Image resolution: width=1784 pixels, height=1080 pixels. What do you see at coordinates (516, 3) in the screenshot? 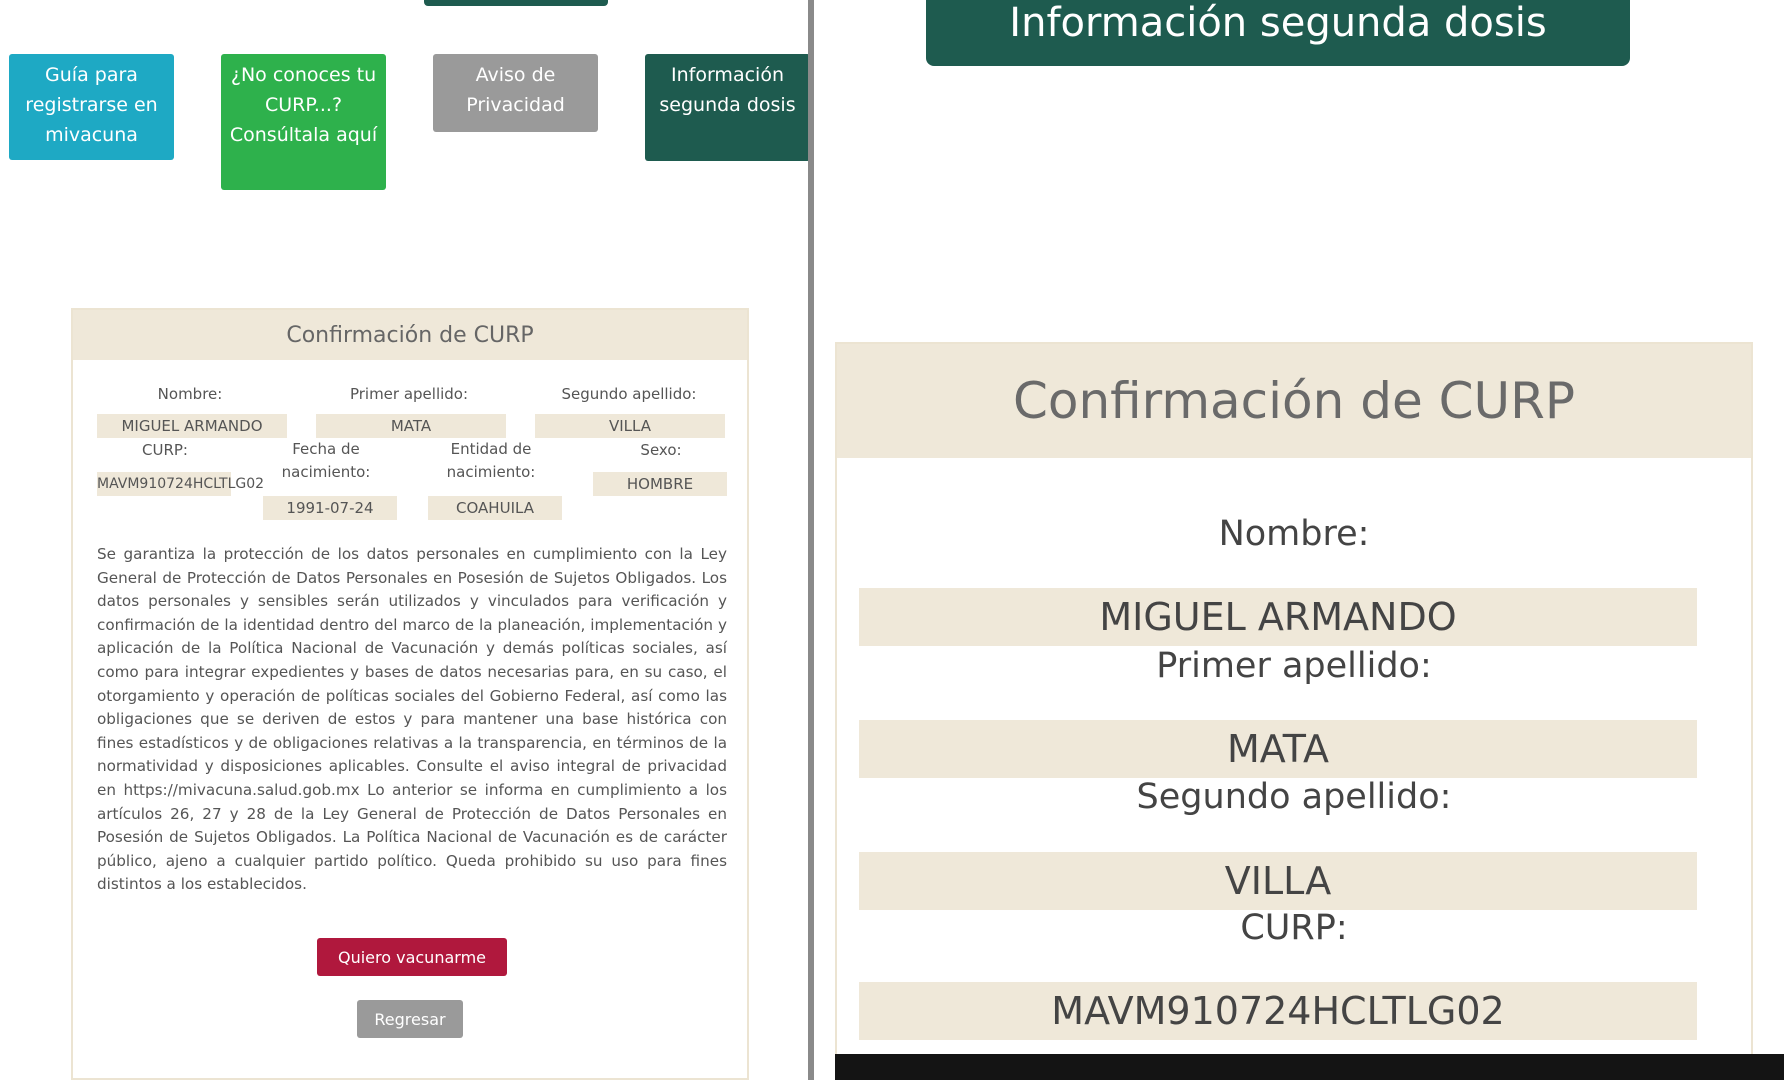
I see `top-nav-stub` at bounding box center [516, 3].